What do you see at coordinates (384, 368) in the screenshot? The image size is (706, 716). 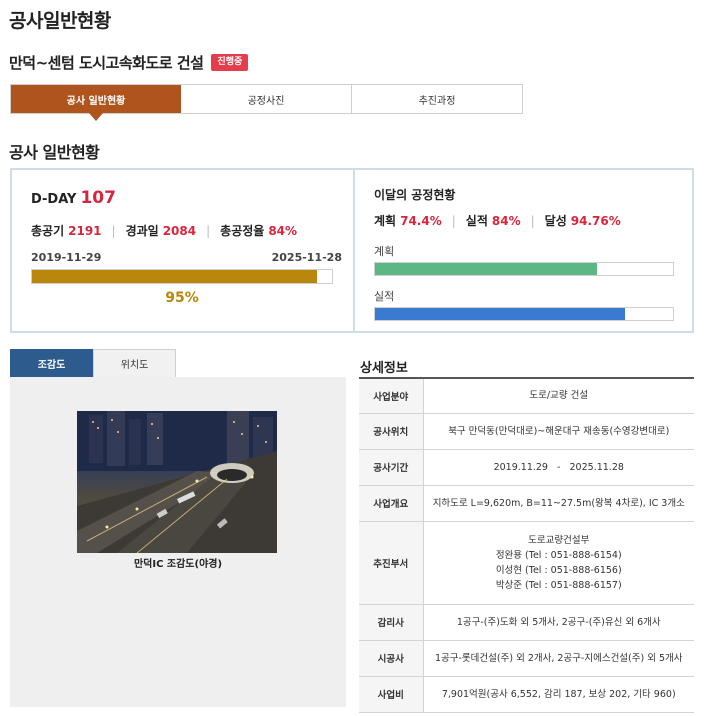 I see `detail-title: 상세정보` at bounding box center [384, 368].